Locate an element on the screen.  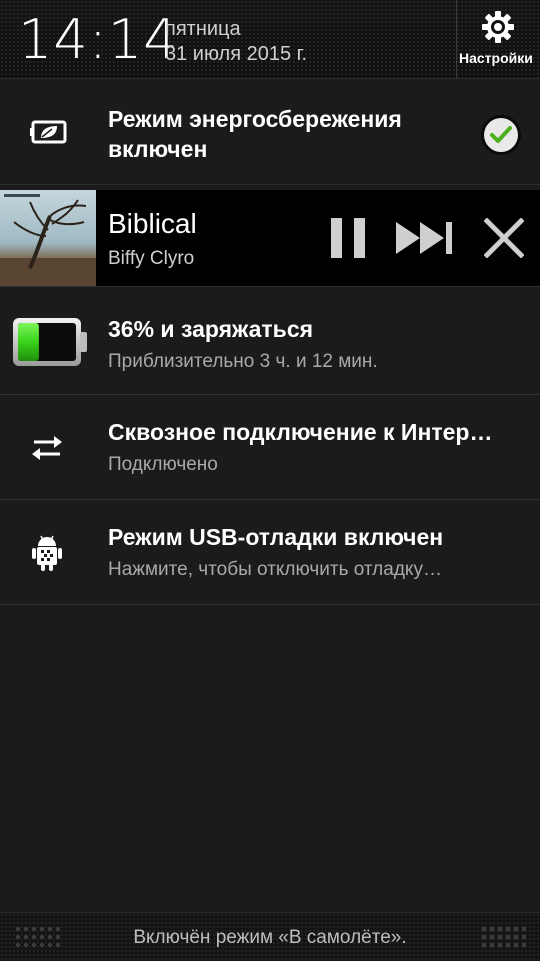
artist-name: Biffy Clyro is located at coordinates (151, 258).